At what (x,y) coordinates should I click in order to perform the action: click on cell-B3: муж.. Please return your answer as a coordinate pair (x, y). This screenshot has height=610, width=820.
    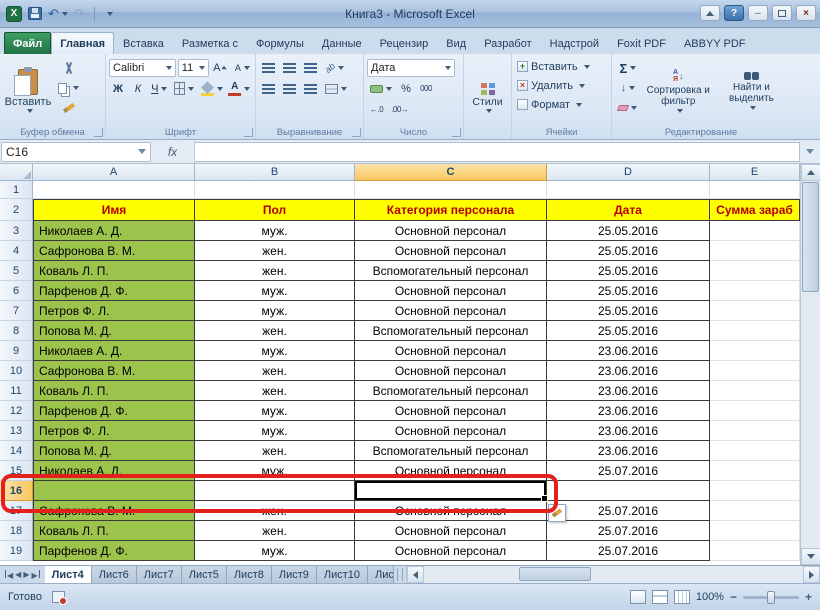
    Looking at the image, I should click on (275, 231).